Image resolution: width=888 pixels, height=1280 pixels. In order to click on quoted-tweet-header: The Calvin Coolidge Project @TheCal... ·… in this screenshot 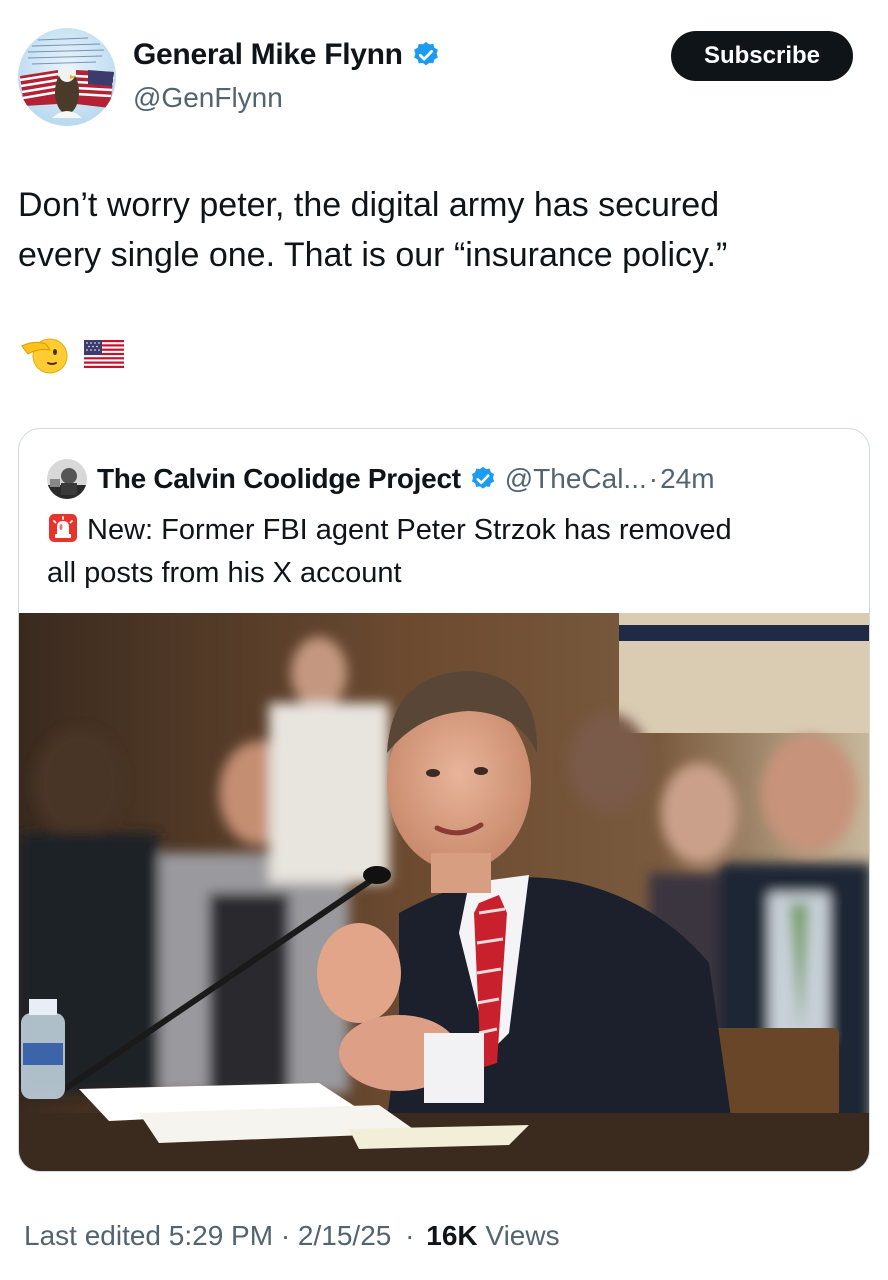, I will do `click(381, 479)`.